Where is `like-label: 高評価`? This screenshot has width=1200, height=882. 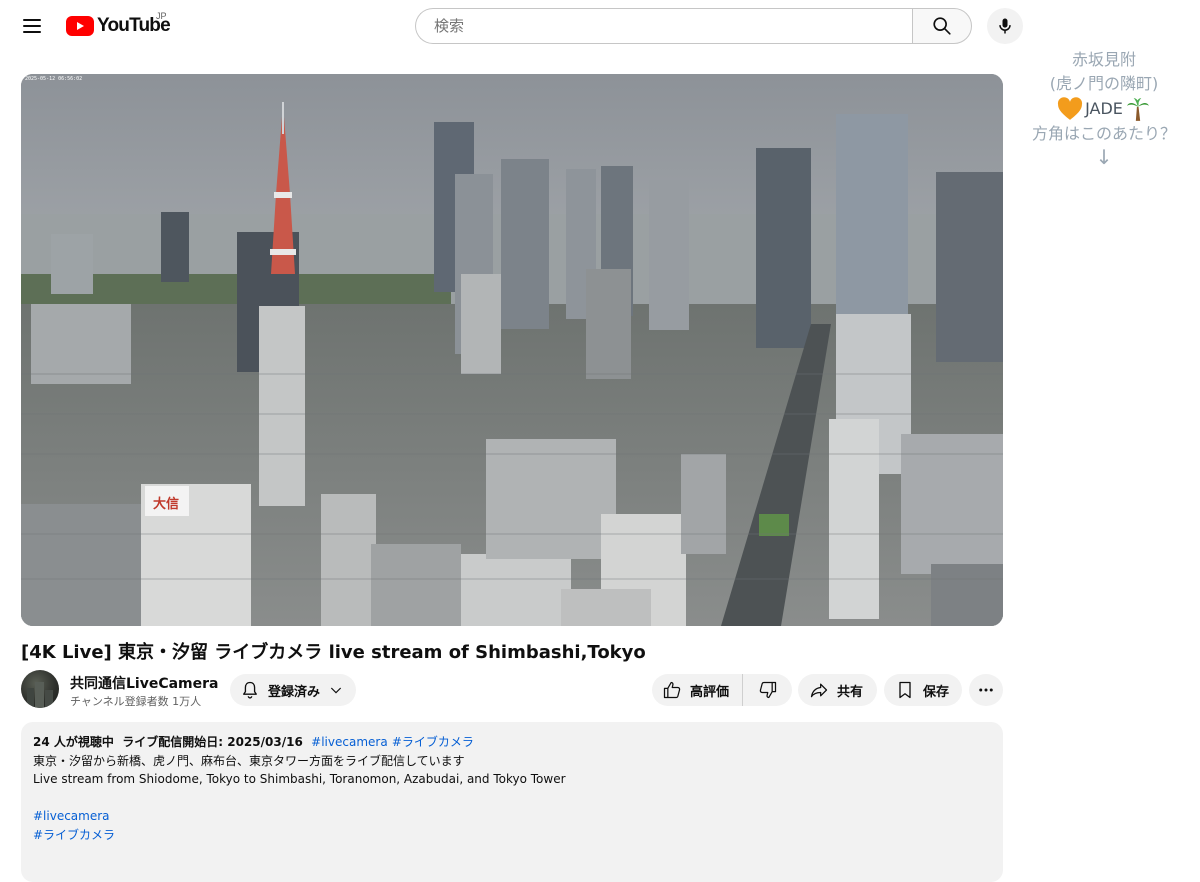
like-label: 高評価 is located at coordinates (710, 692).